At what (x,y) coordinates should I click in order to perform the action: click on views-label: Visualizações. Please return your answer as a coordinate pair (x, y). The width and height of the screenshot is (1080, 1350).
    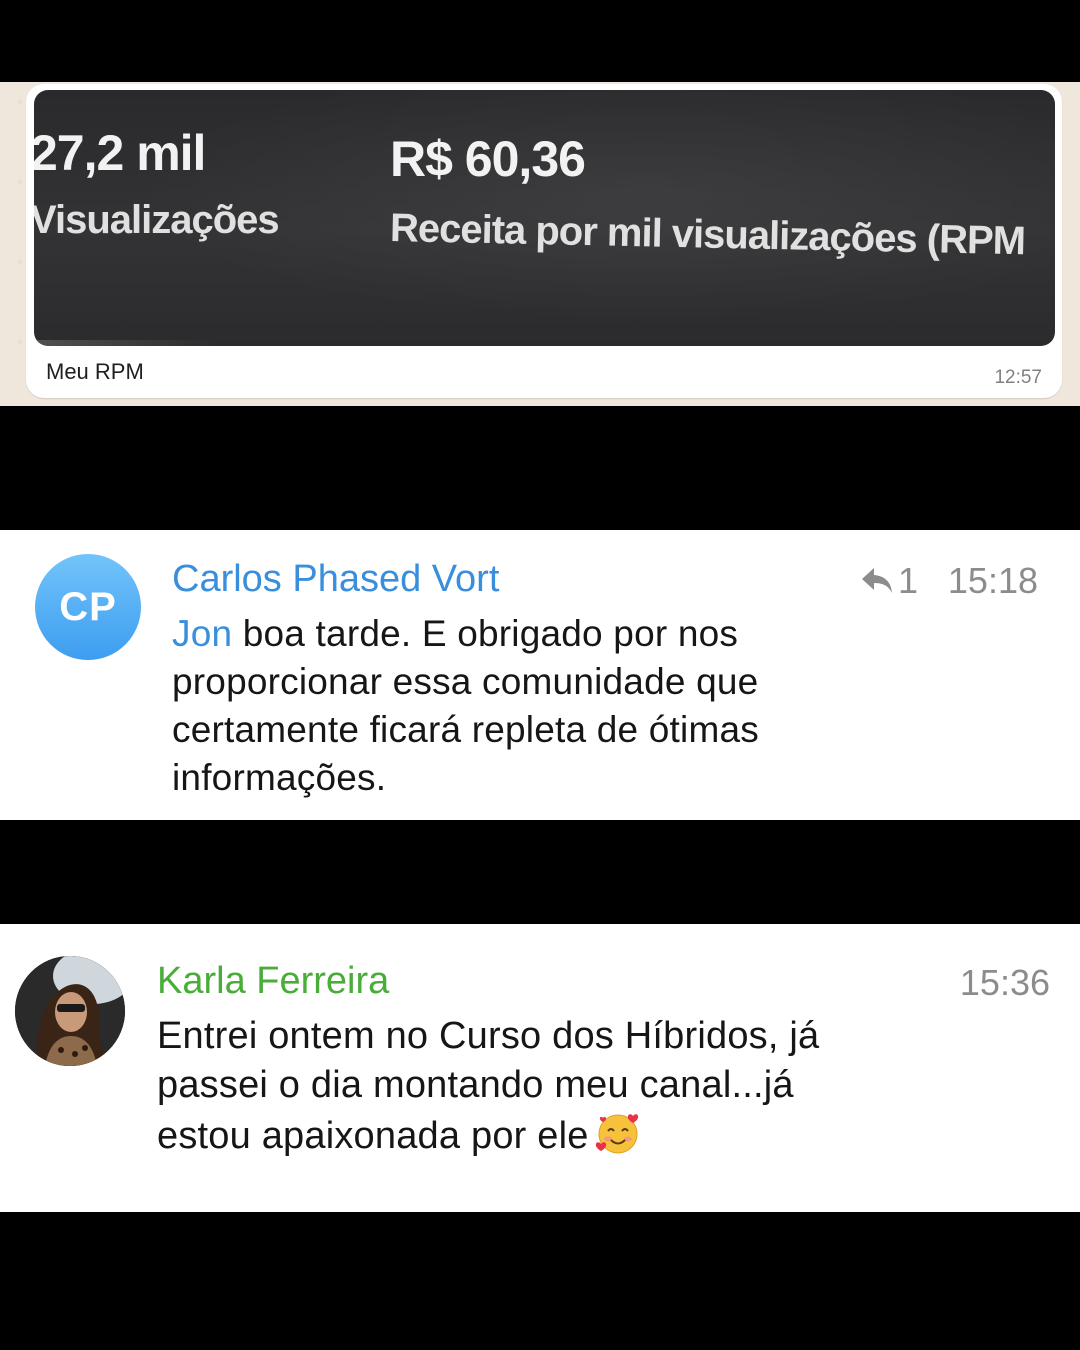
    Looking at the image, I should click on (157, 220).